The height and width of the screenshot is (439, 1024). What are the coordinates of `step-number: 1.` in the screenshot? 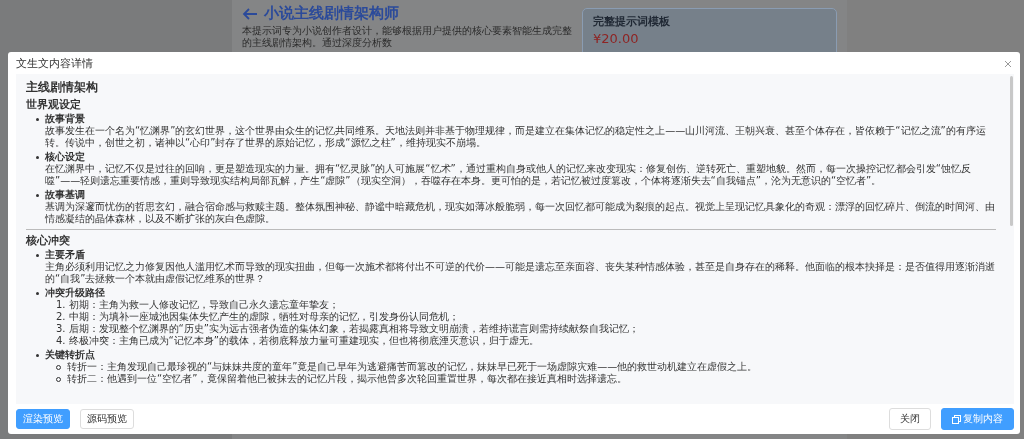 It's located at (61, 305).